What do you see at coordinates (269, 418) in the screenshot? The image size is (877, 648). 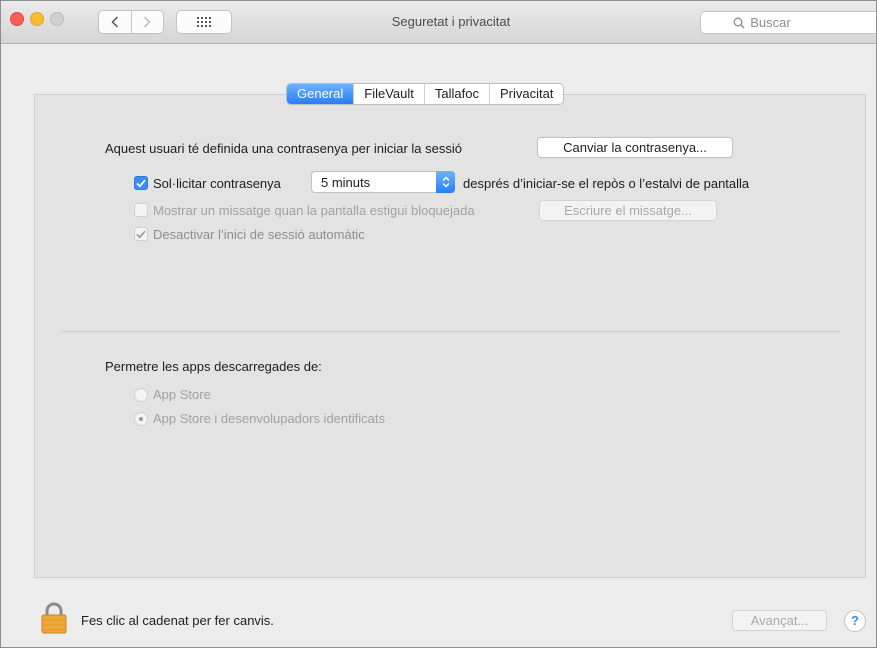 I see `radio-app-store-identified-label: App Store i desenvolupadors identificats` at bounding box center [269, 418].